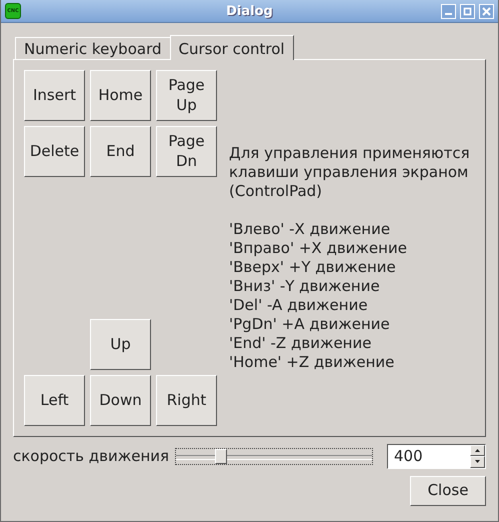 This screenshot has width=499, height=522. What do you see at coordinates (300, 343) in the screenshot?
I see `key-mapping-text: 'End' -Z движение` at bounding box center [300, 343].